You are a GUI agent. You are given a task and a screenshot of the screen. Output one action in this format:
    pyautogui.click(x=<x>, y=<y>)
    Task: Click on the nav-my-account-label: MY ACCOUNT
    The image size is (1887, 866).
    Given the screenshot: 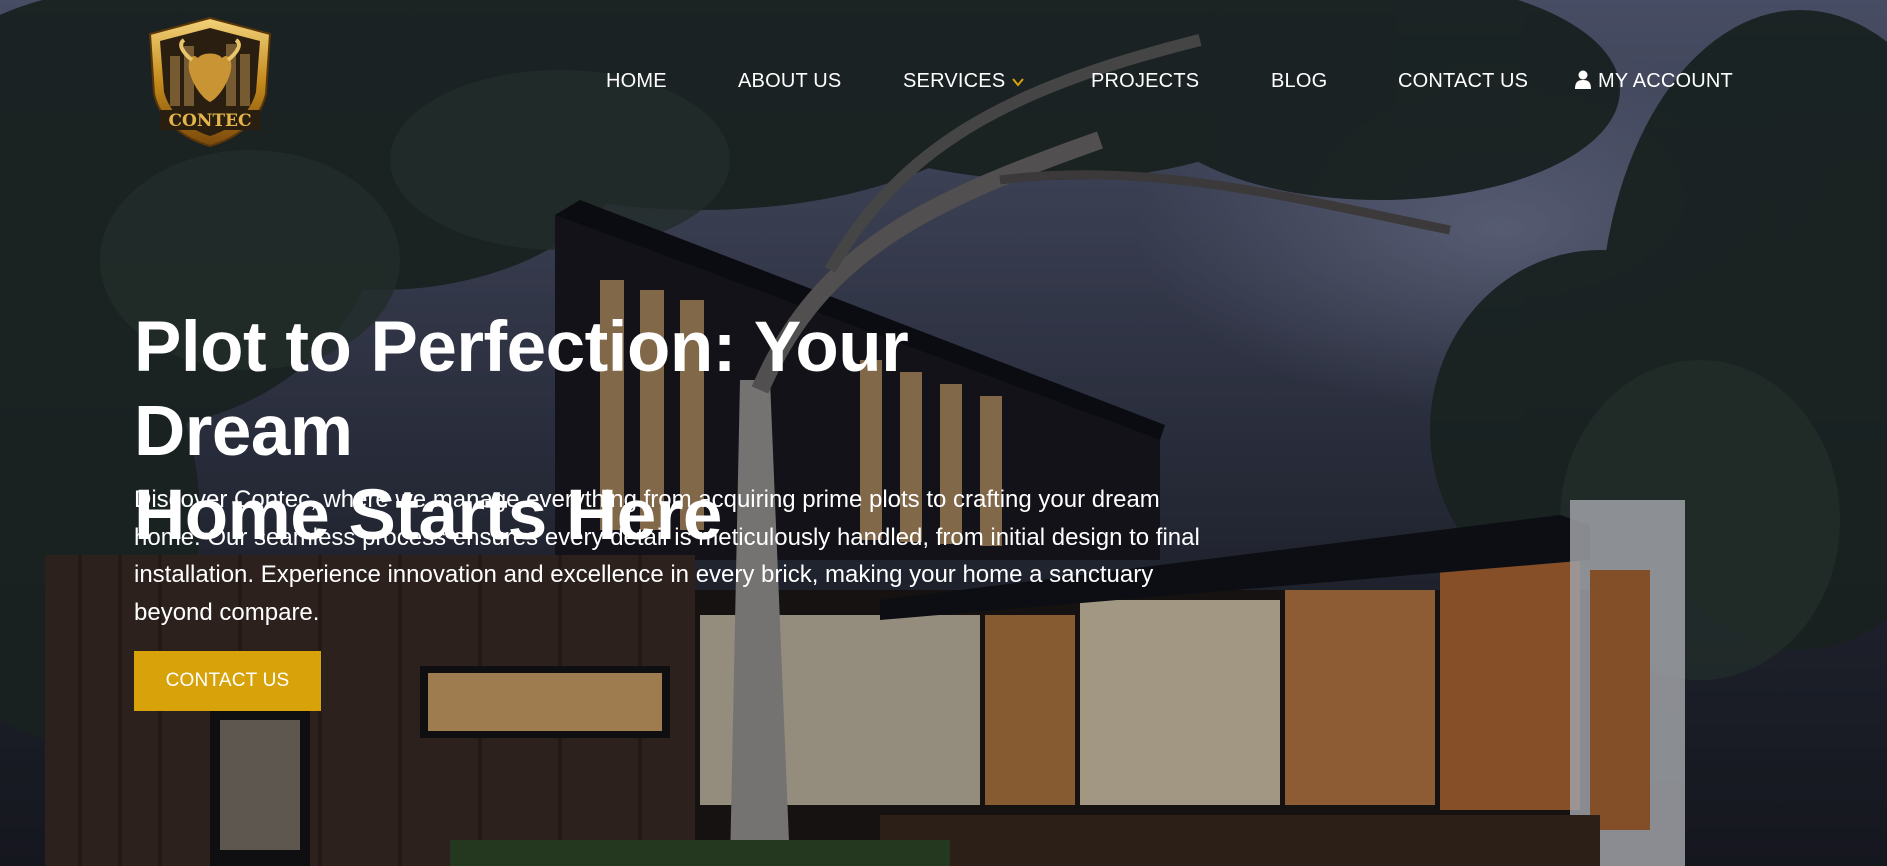 What is the action you would take?
    pyautogui.click(x=1665, y=81)
    